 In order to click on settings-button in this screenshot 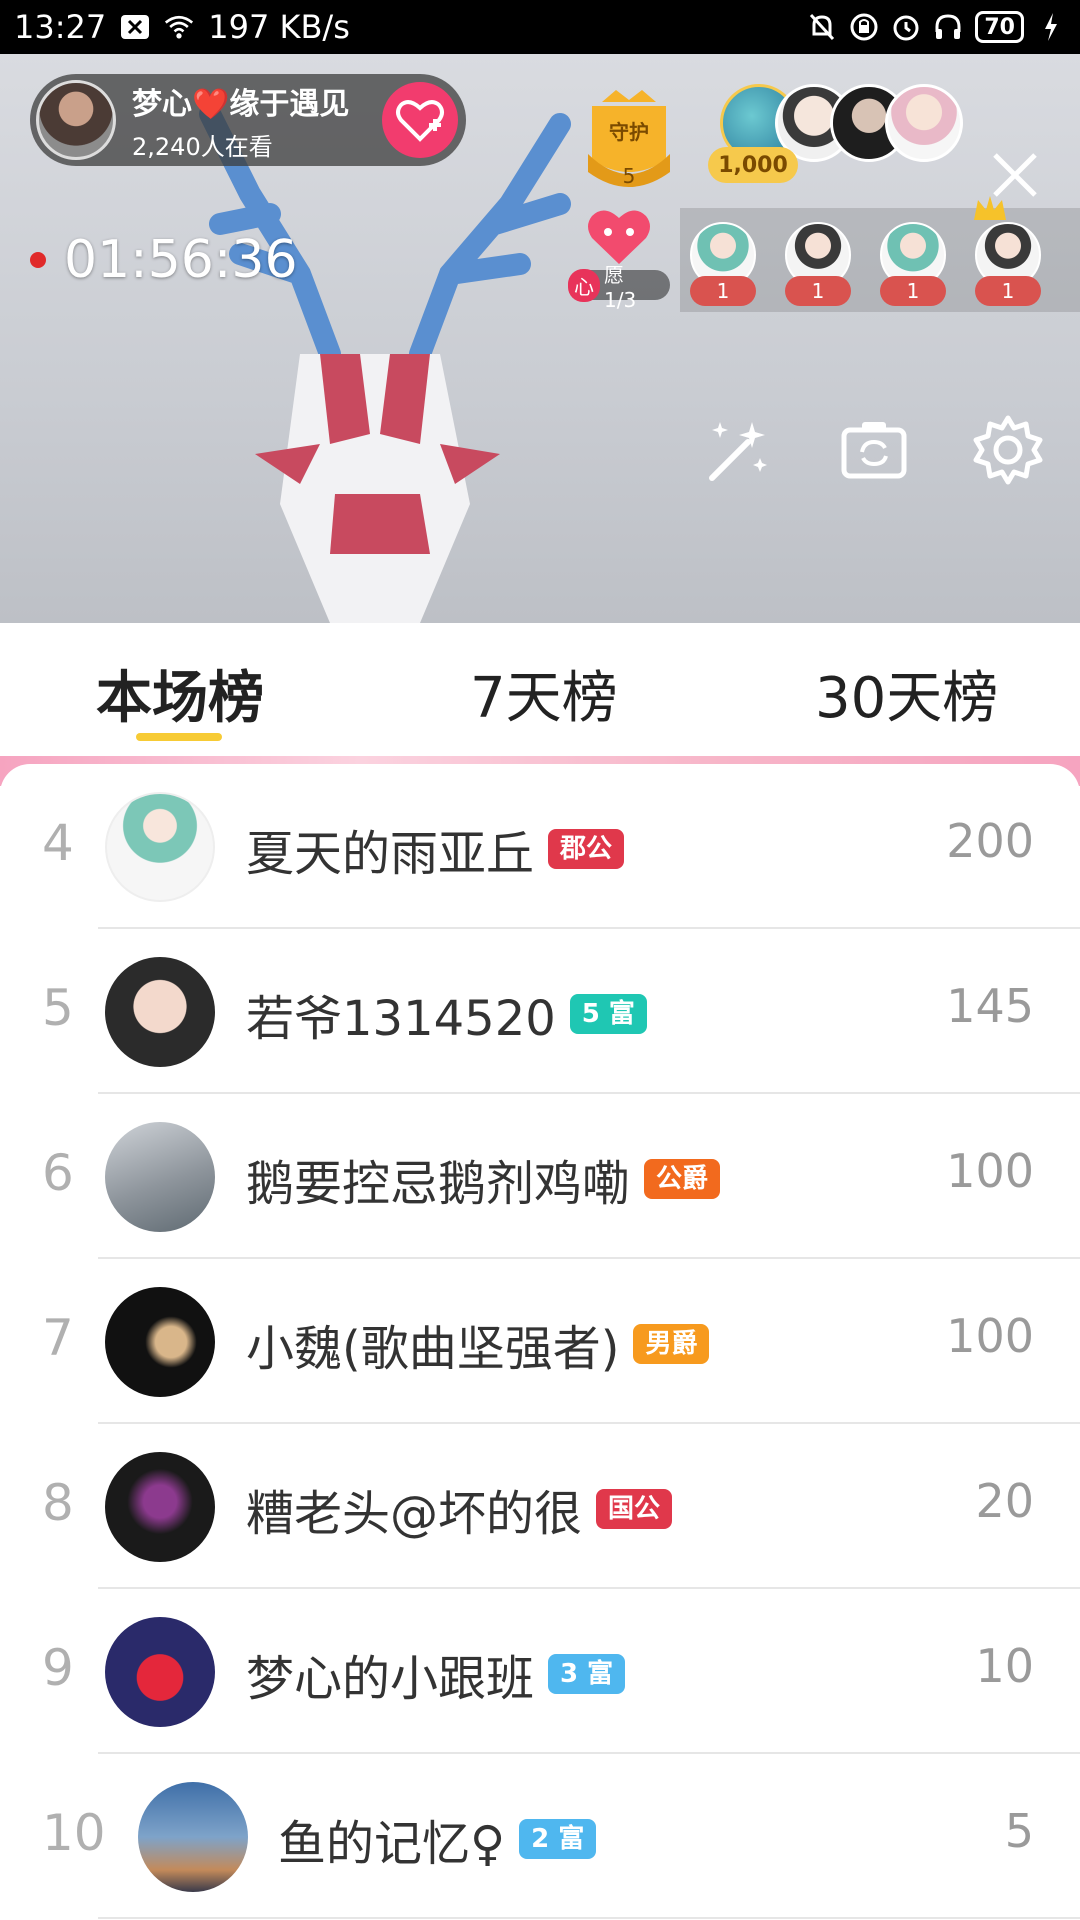, I will do `click(1008, 450)`.